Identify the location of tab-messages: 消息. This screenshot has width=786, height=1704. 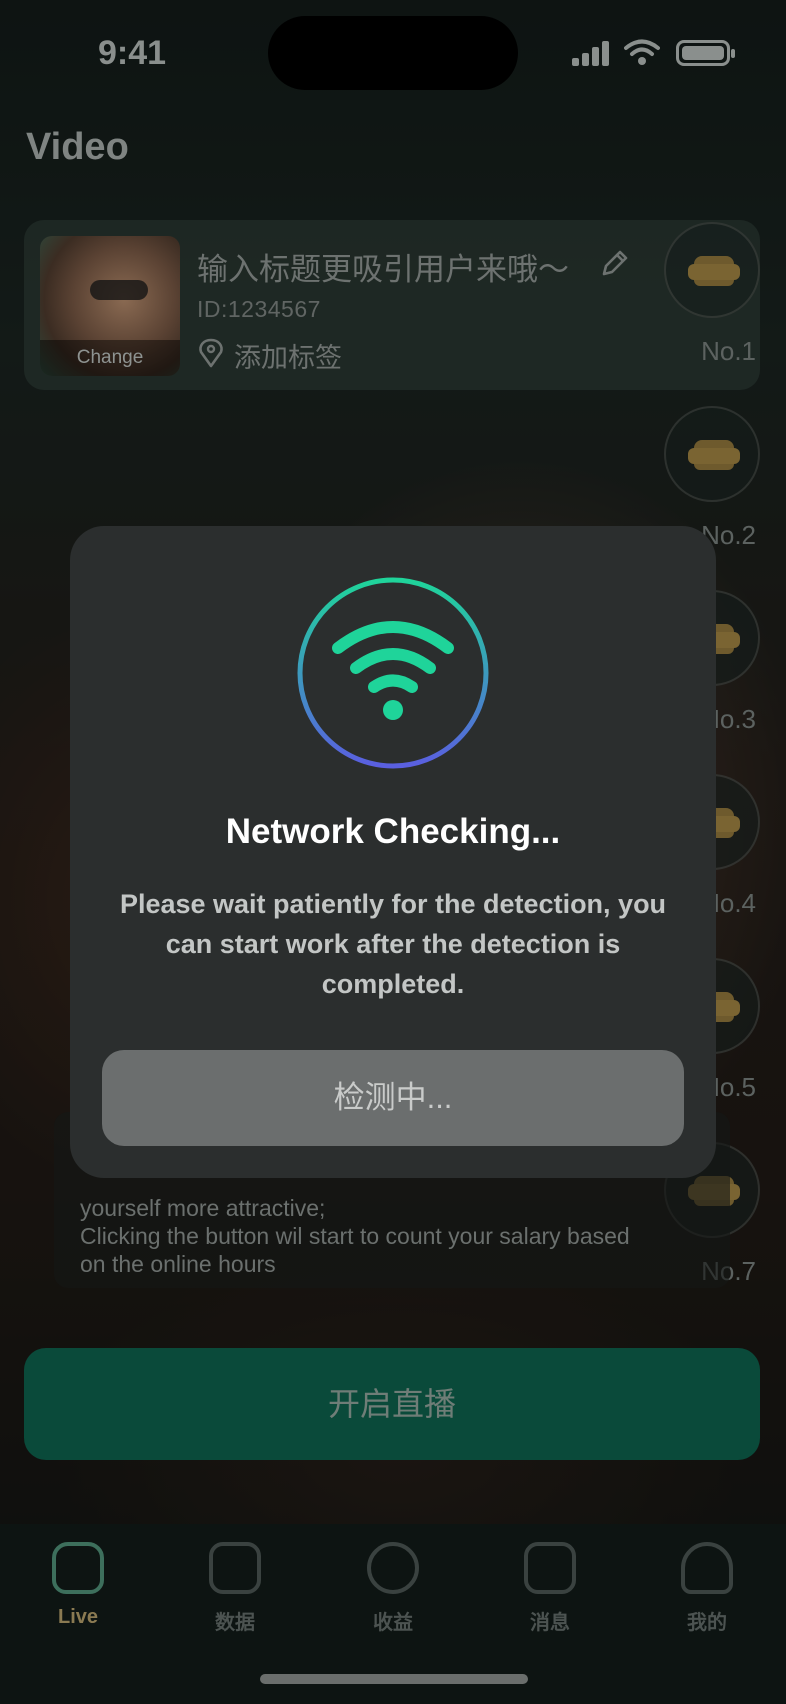
(550, 1588).